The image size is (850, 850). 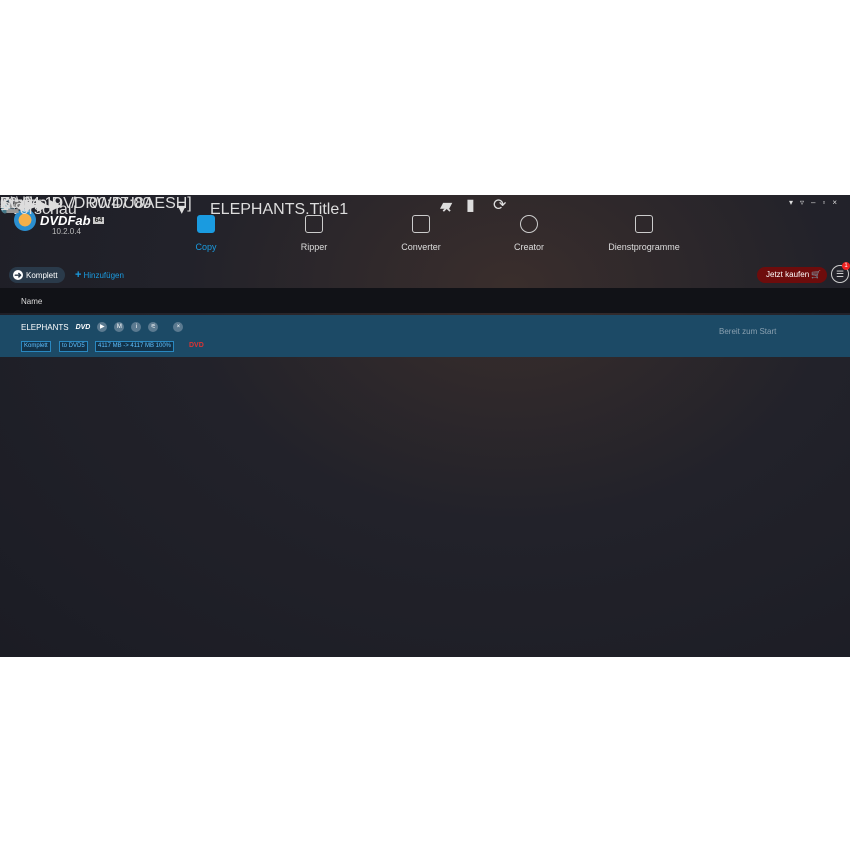 What do you see at coordinates (528, 247) in the screenshot?
I see `nav-label: Creator` at bounding box center [528, 247].